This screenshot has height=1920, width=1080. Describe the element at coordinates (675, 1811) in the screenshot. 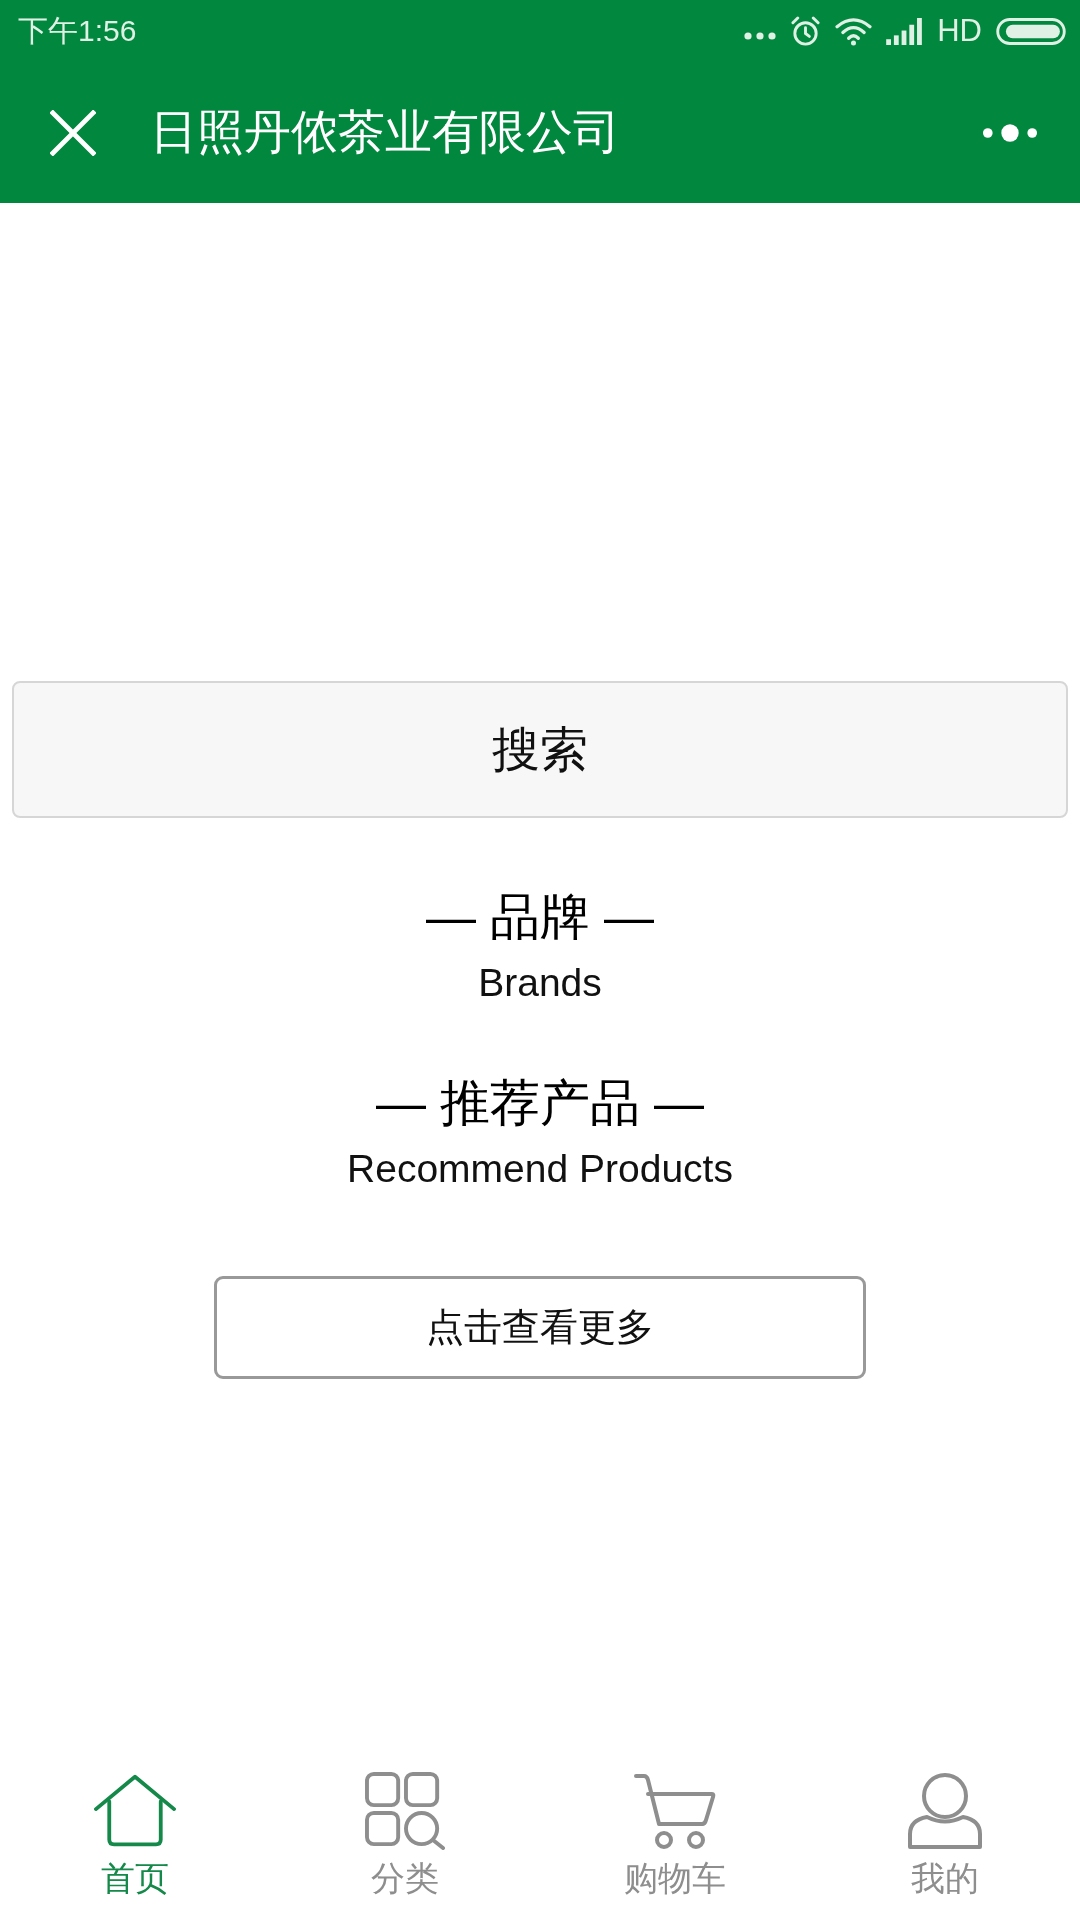

I see `cart-icon` at that location.